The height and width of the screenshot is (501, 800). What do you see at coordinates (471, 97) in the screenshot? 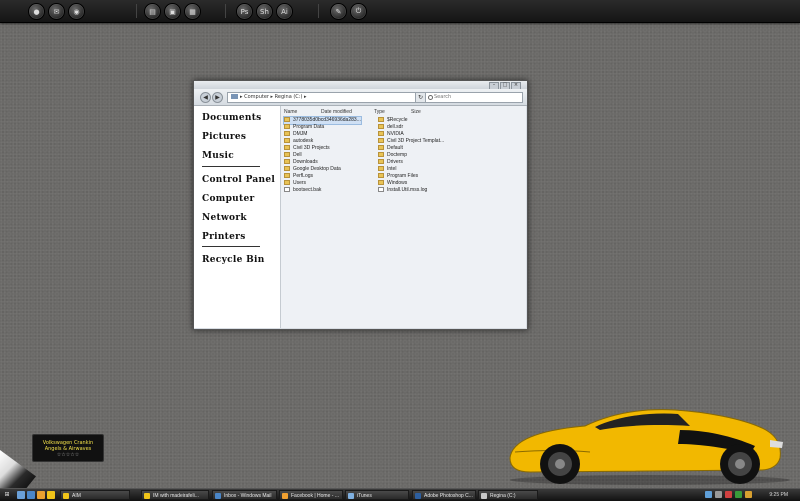
I see `search-input` at bounding box center [471, 97].